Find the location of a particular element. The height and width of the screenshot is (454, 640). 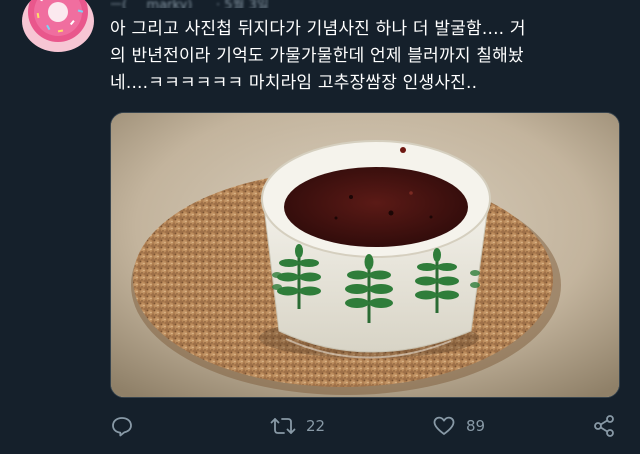

avatar is located at coordinates (58, 26).